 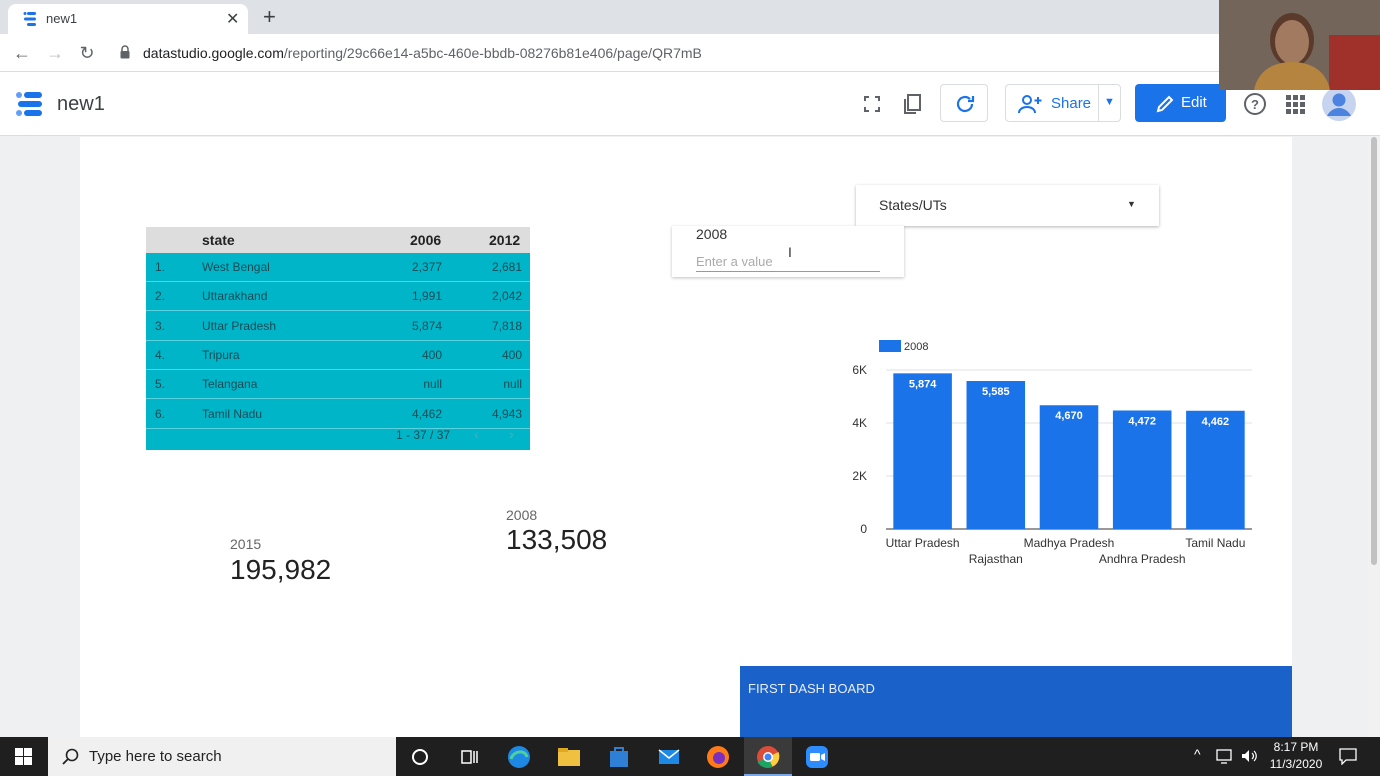 What do you see at coordinates (338, 326) in the screenshot?
I see `table-row: 3. Uttar Pradesh 5,874 7,818` at bounding box center [338, 326].